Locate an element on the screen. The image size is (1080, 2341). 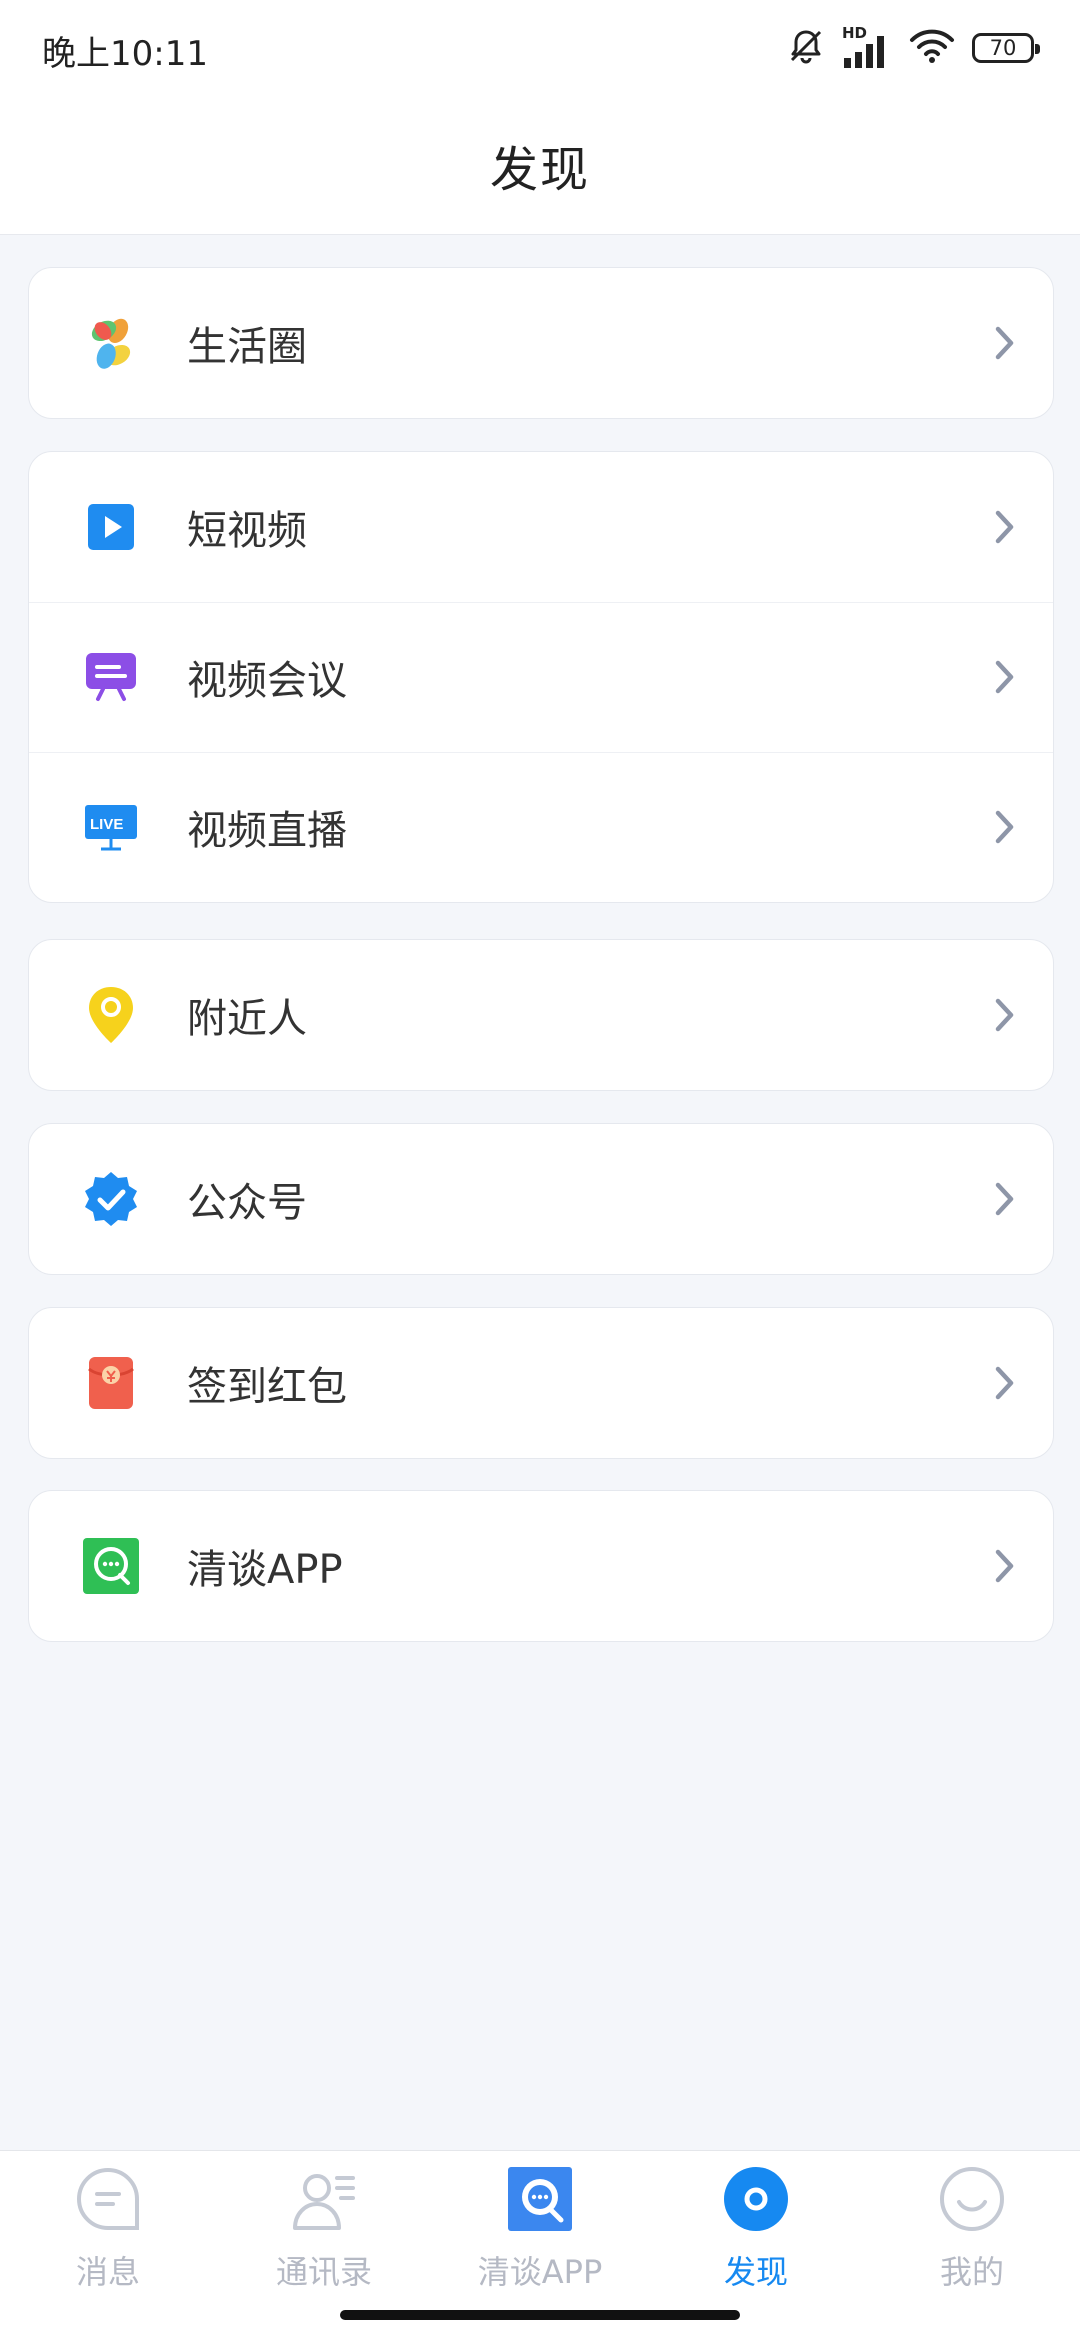
menu-item-label: 短视频 is located at coordinates (247, 531).